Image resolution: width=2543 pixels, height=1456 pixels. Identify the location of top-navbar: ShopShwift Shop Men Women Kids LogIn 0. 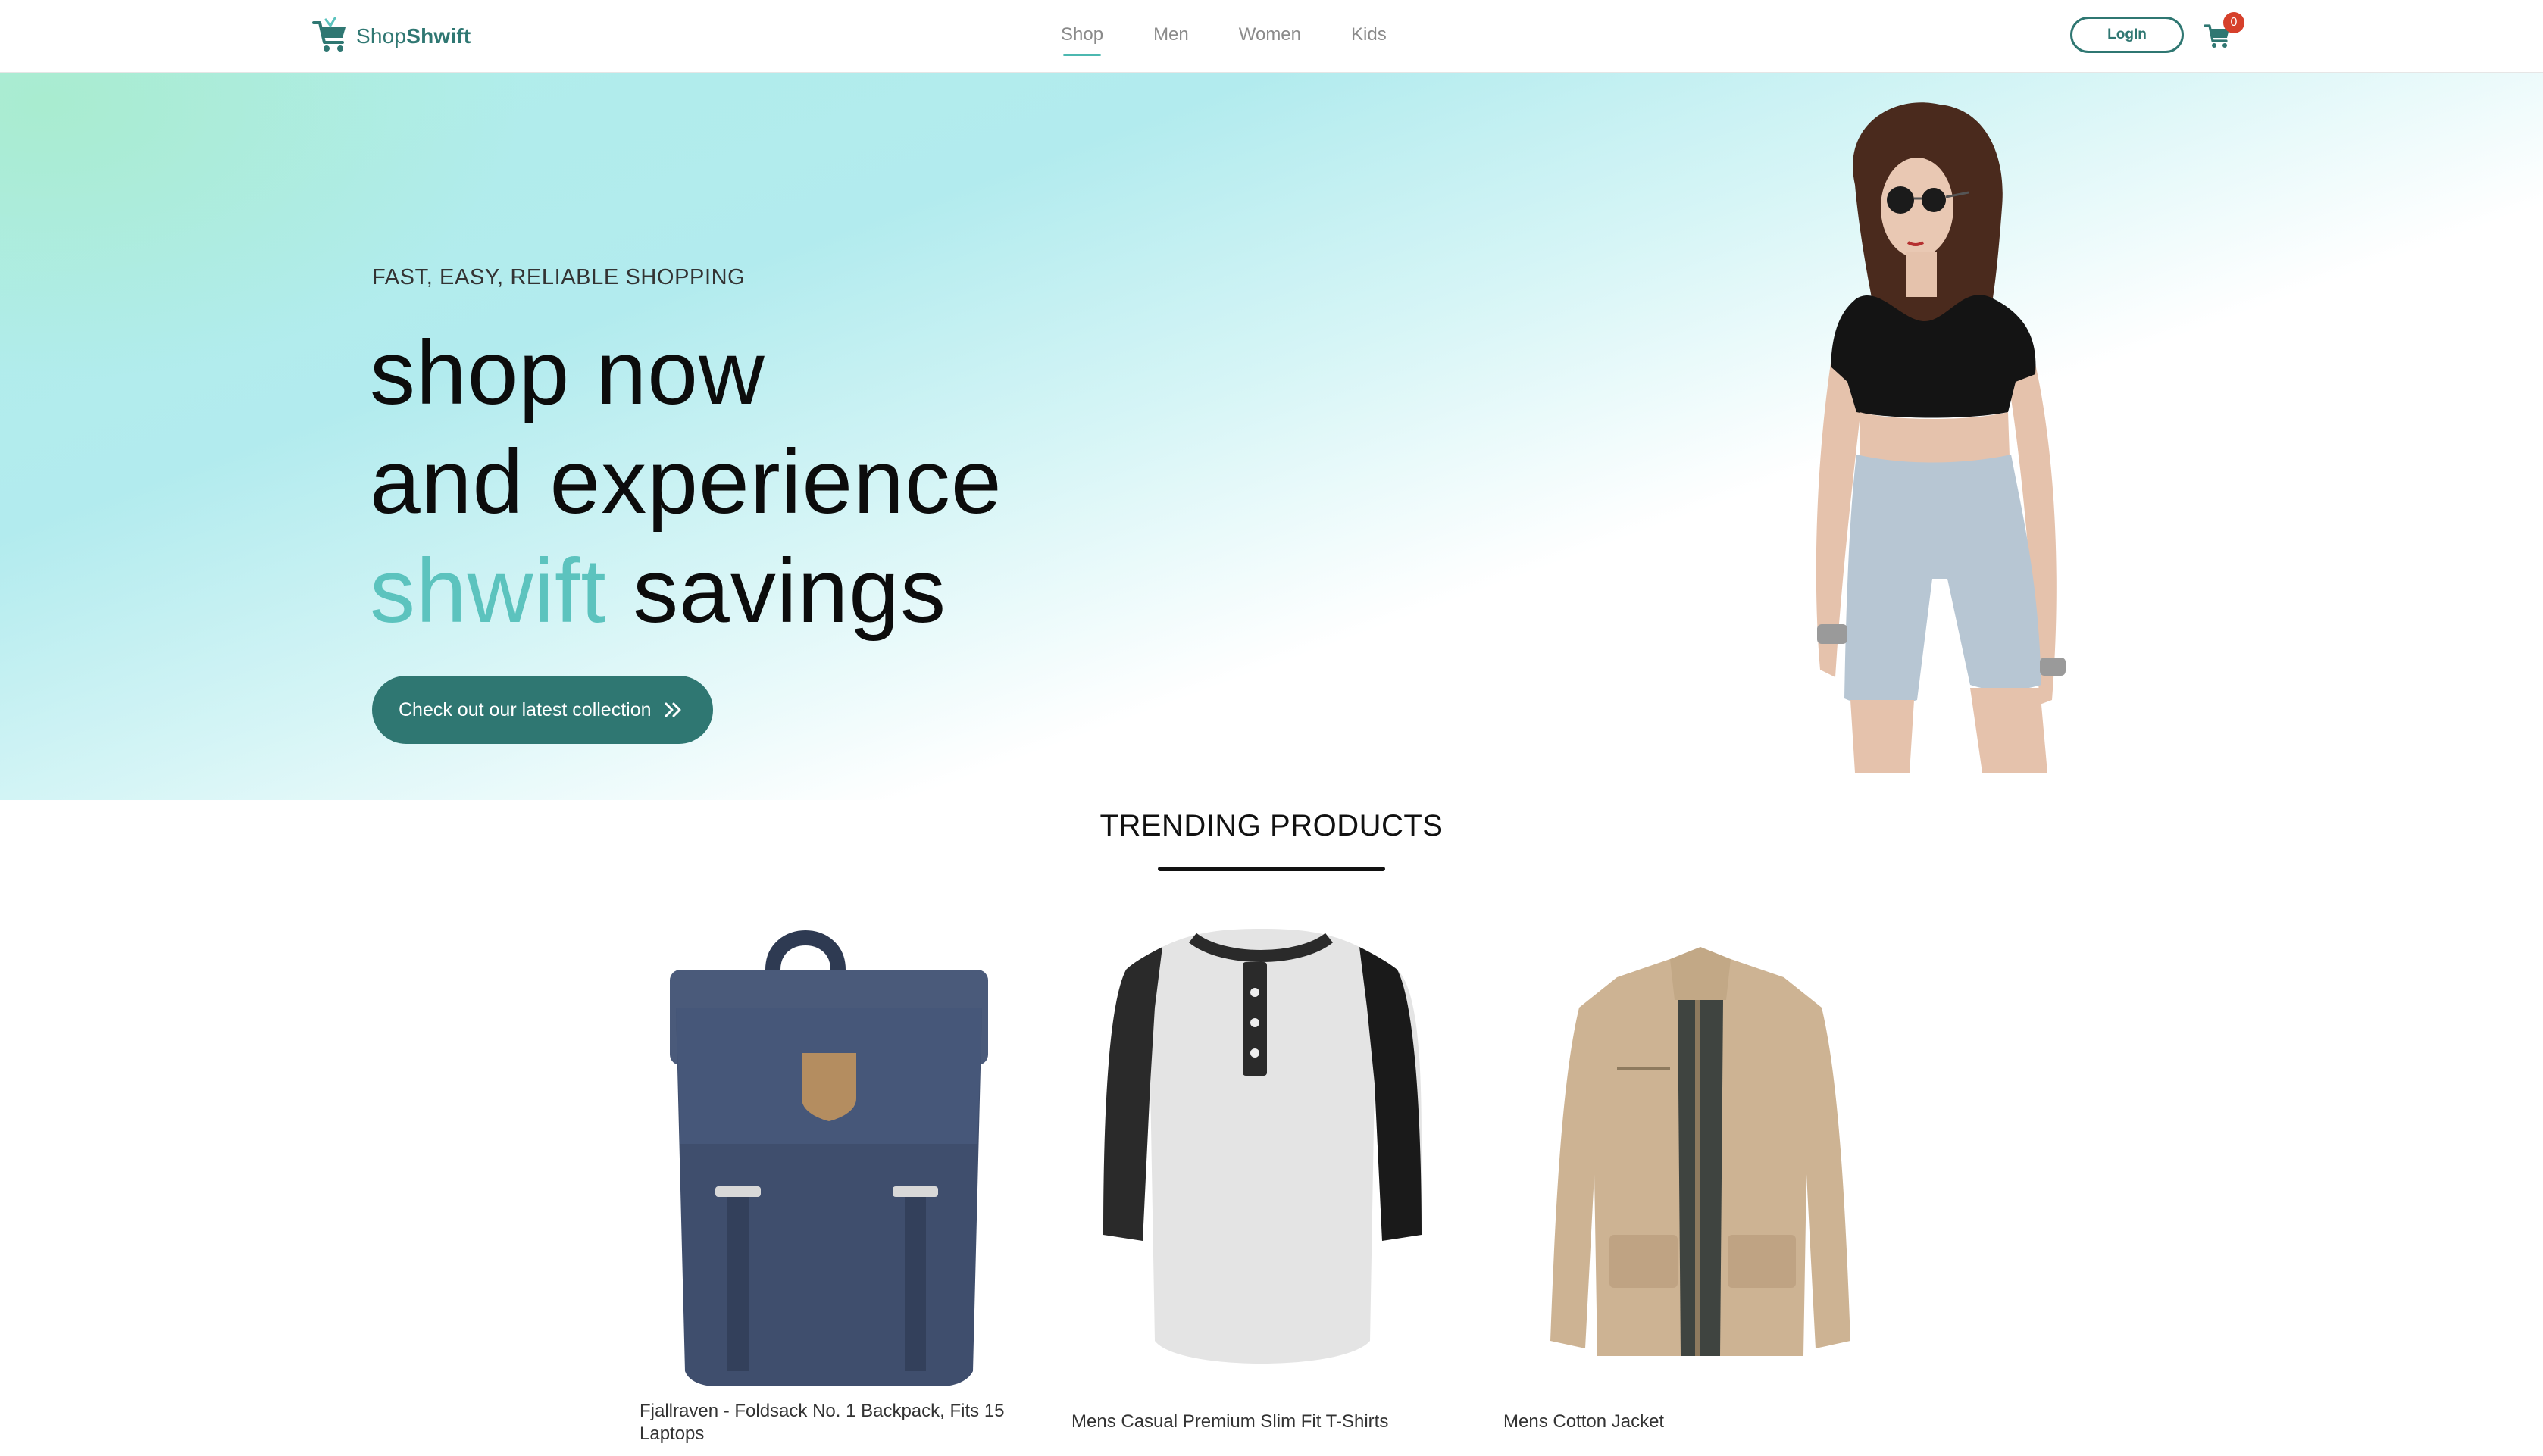
(1271, 36).